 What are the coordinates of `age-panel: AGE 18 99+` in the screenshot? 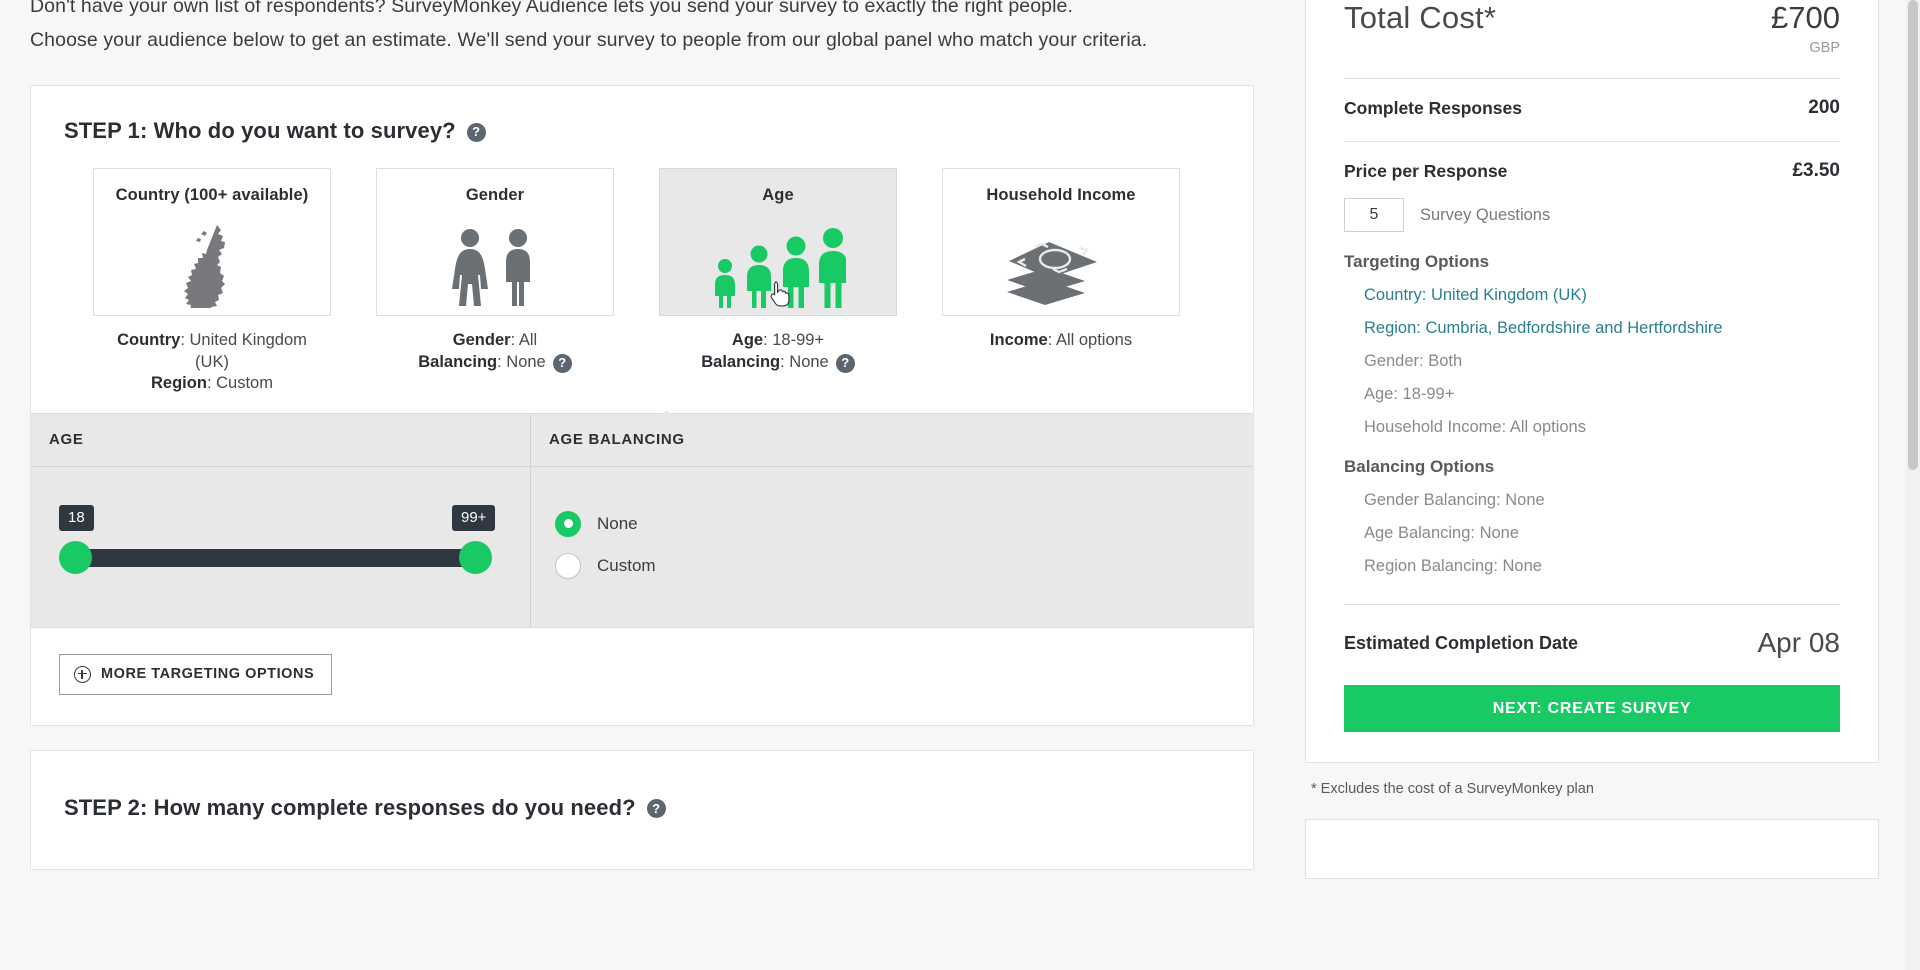 It's located at (281, 520).